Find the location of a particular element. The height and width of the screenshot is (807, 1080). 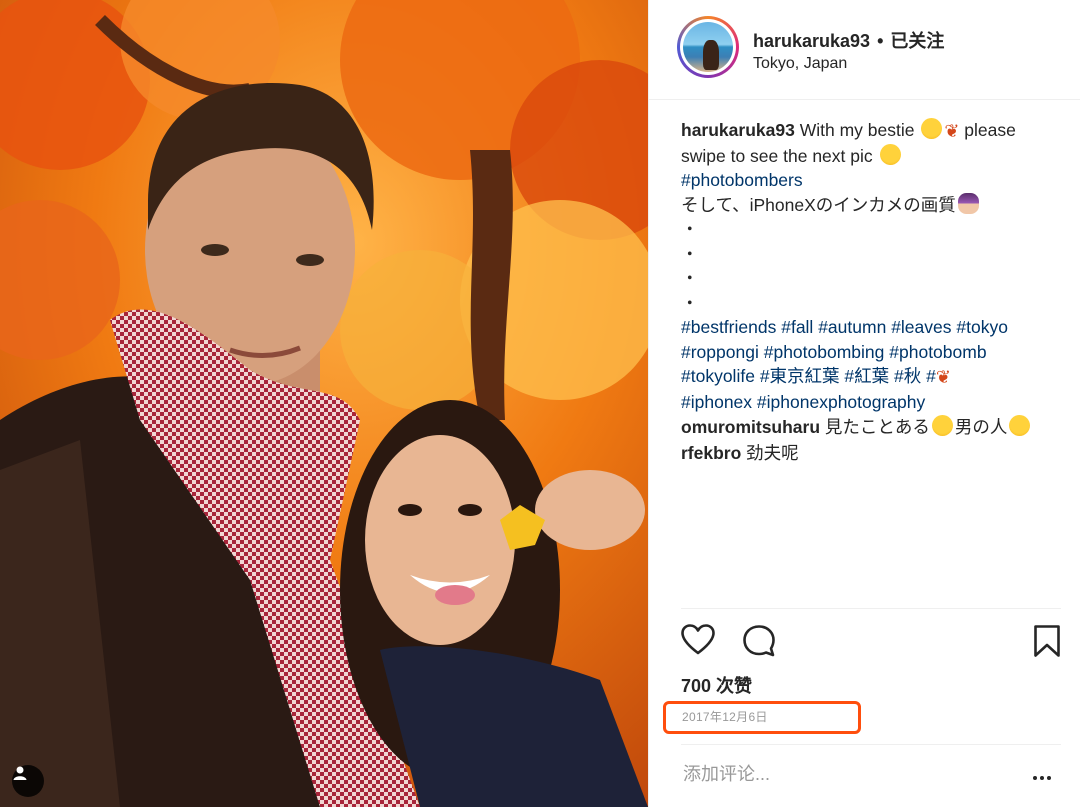

comment-text: 劲夫呢 is located at coordinates (772, 452).